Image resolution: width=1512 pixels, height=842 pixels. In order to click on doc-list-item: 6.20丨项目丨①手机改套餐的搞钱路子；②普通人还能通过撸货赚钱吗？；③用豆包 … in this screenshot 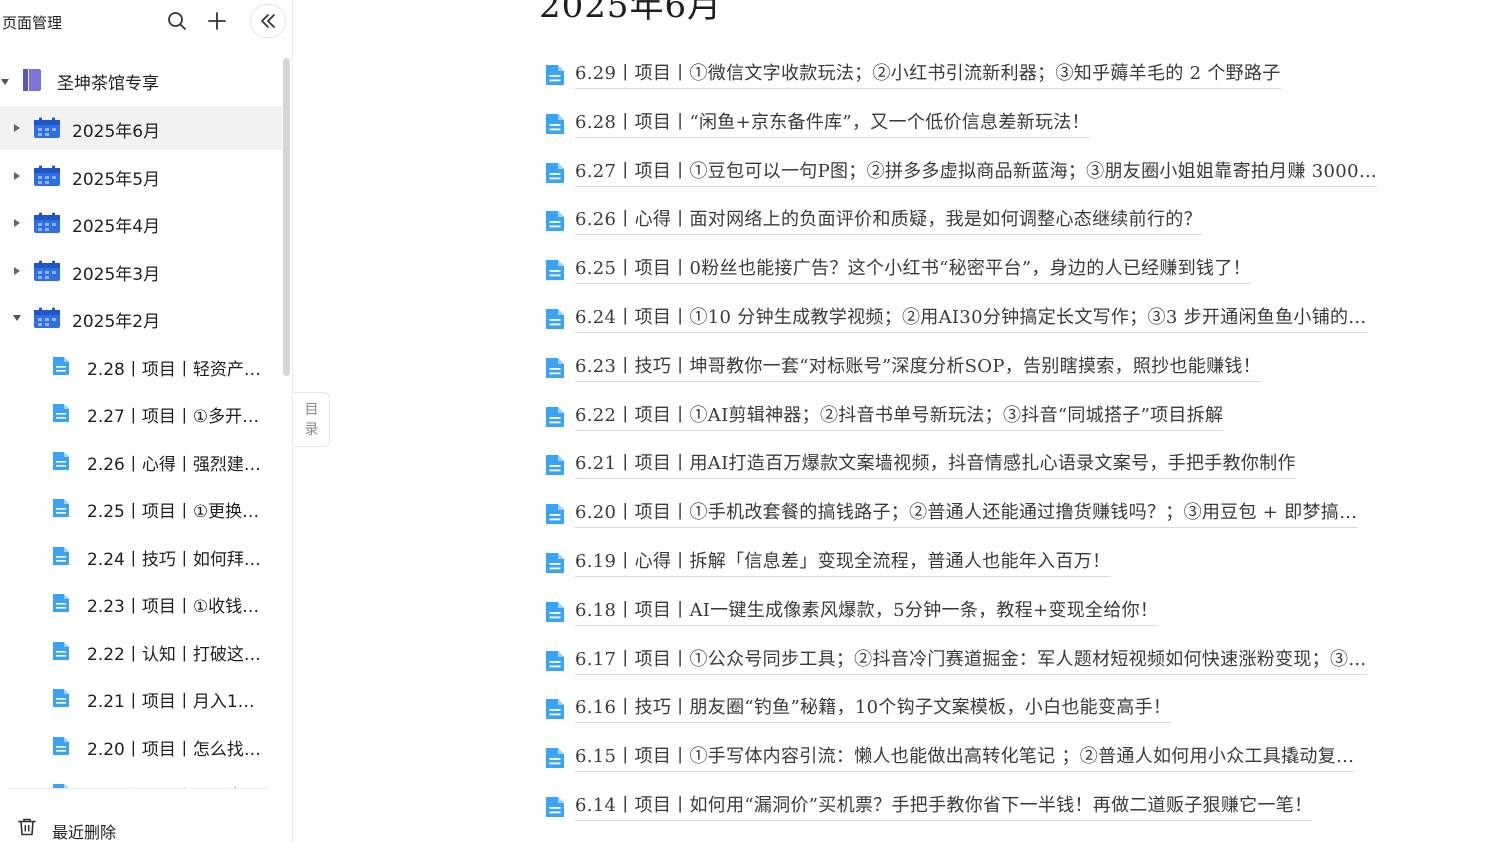, I will do `click(995, 514)`.